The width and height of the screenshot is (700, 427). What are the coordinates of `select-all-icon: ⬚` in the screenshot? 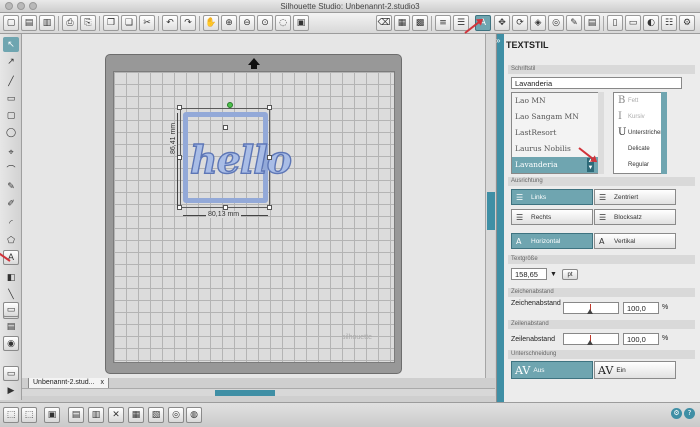 It's located at (11, 415).